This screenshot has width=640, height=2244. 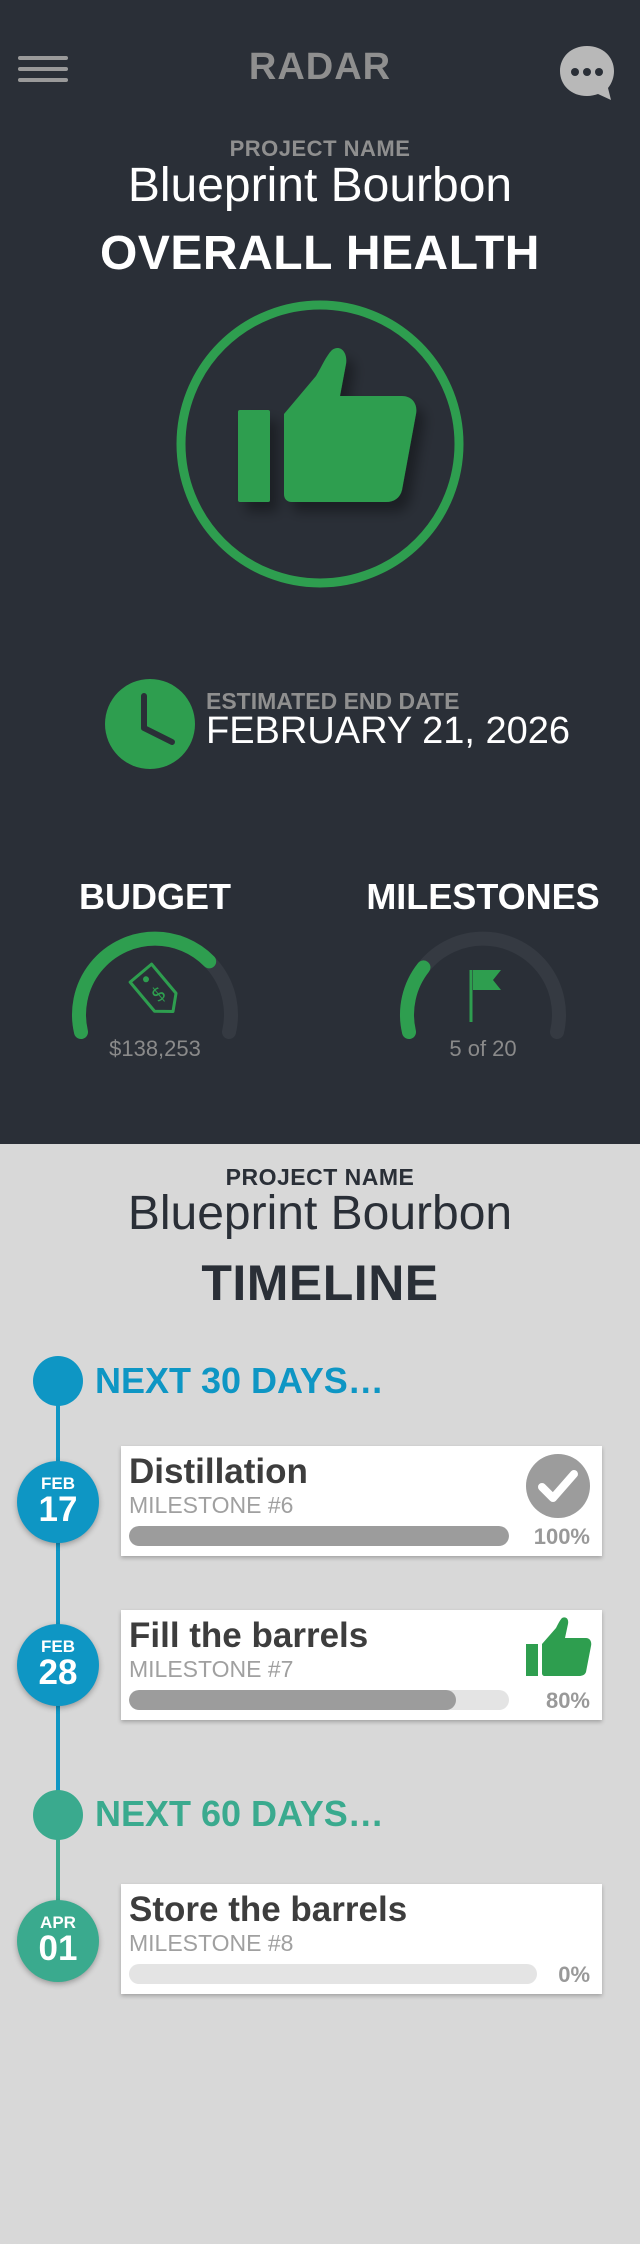 What do you see at coordinates (150, 724) in the screenshot?
I see `clock-icon` at bounding box center [150, 724].